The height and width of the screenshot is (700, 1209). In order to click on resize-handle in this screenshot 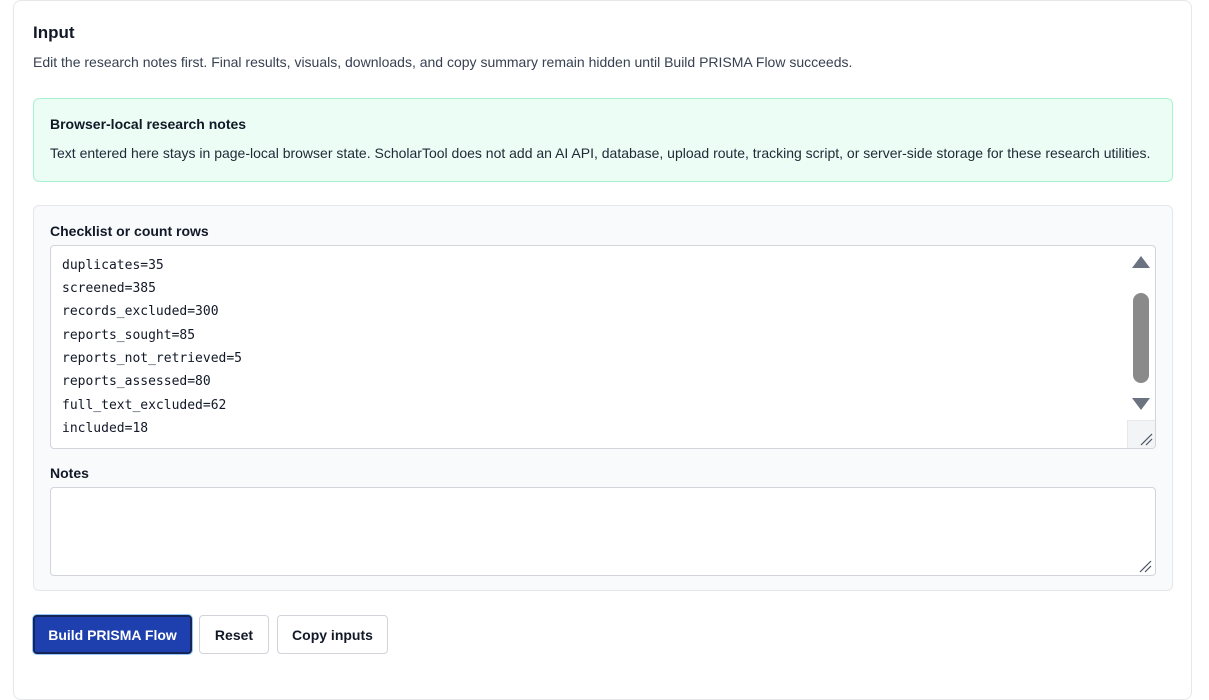, I will do `click(1141, 434)`.